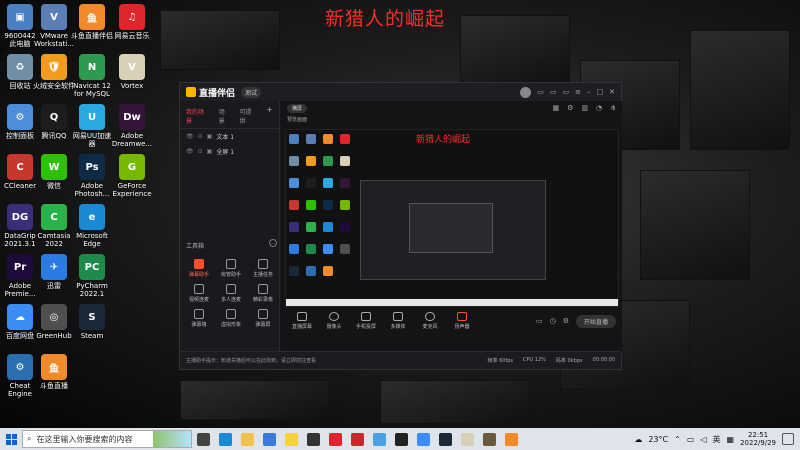 This screenshot has height=450, width=800. Describe the element at coordinates (489, 439) in the screenshot. I see `game-icon` at that location.